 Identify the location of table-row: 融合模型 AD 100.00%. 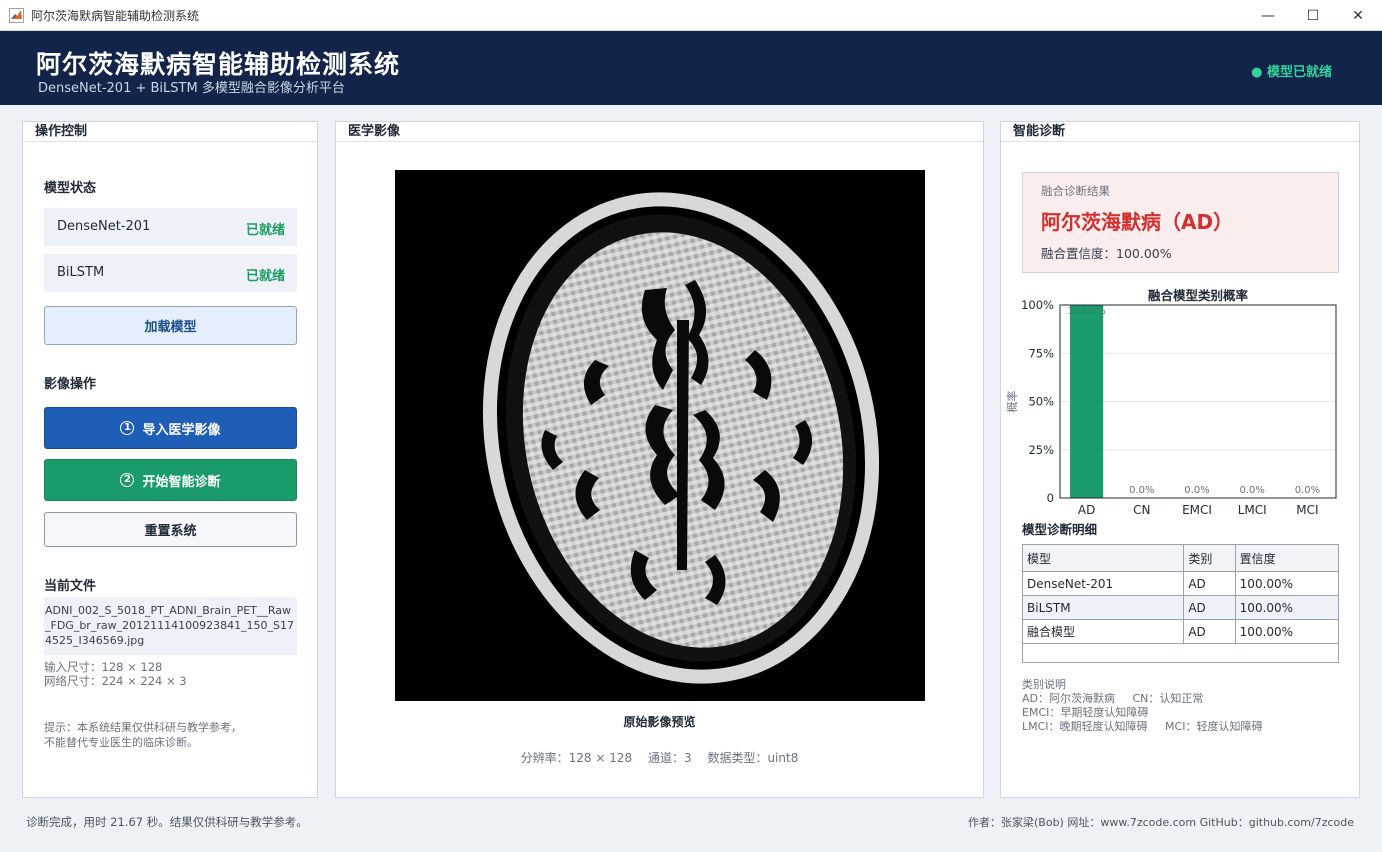
(1180, 631).